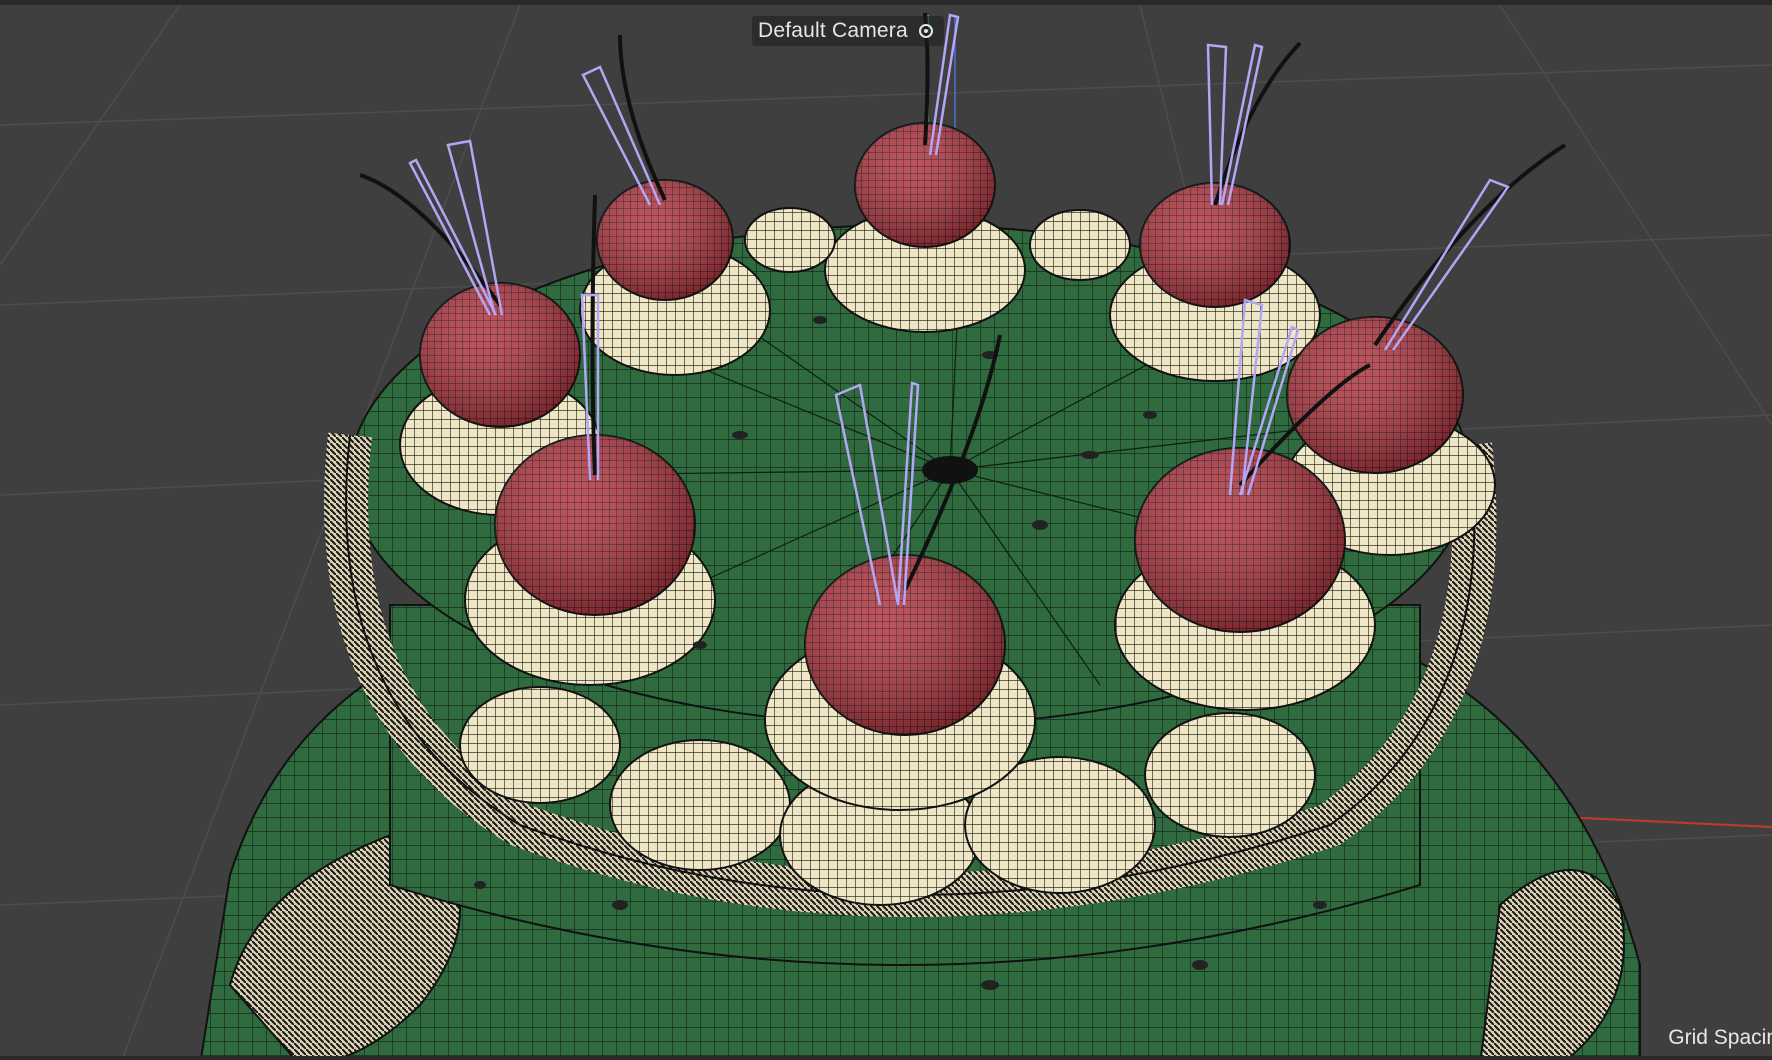  I want to click on grid-spacing-readout: Grid Spacin, so click(1720, 1037).